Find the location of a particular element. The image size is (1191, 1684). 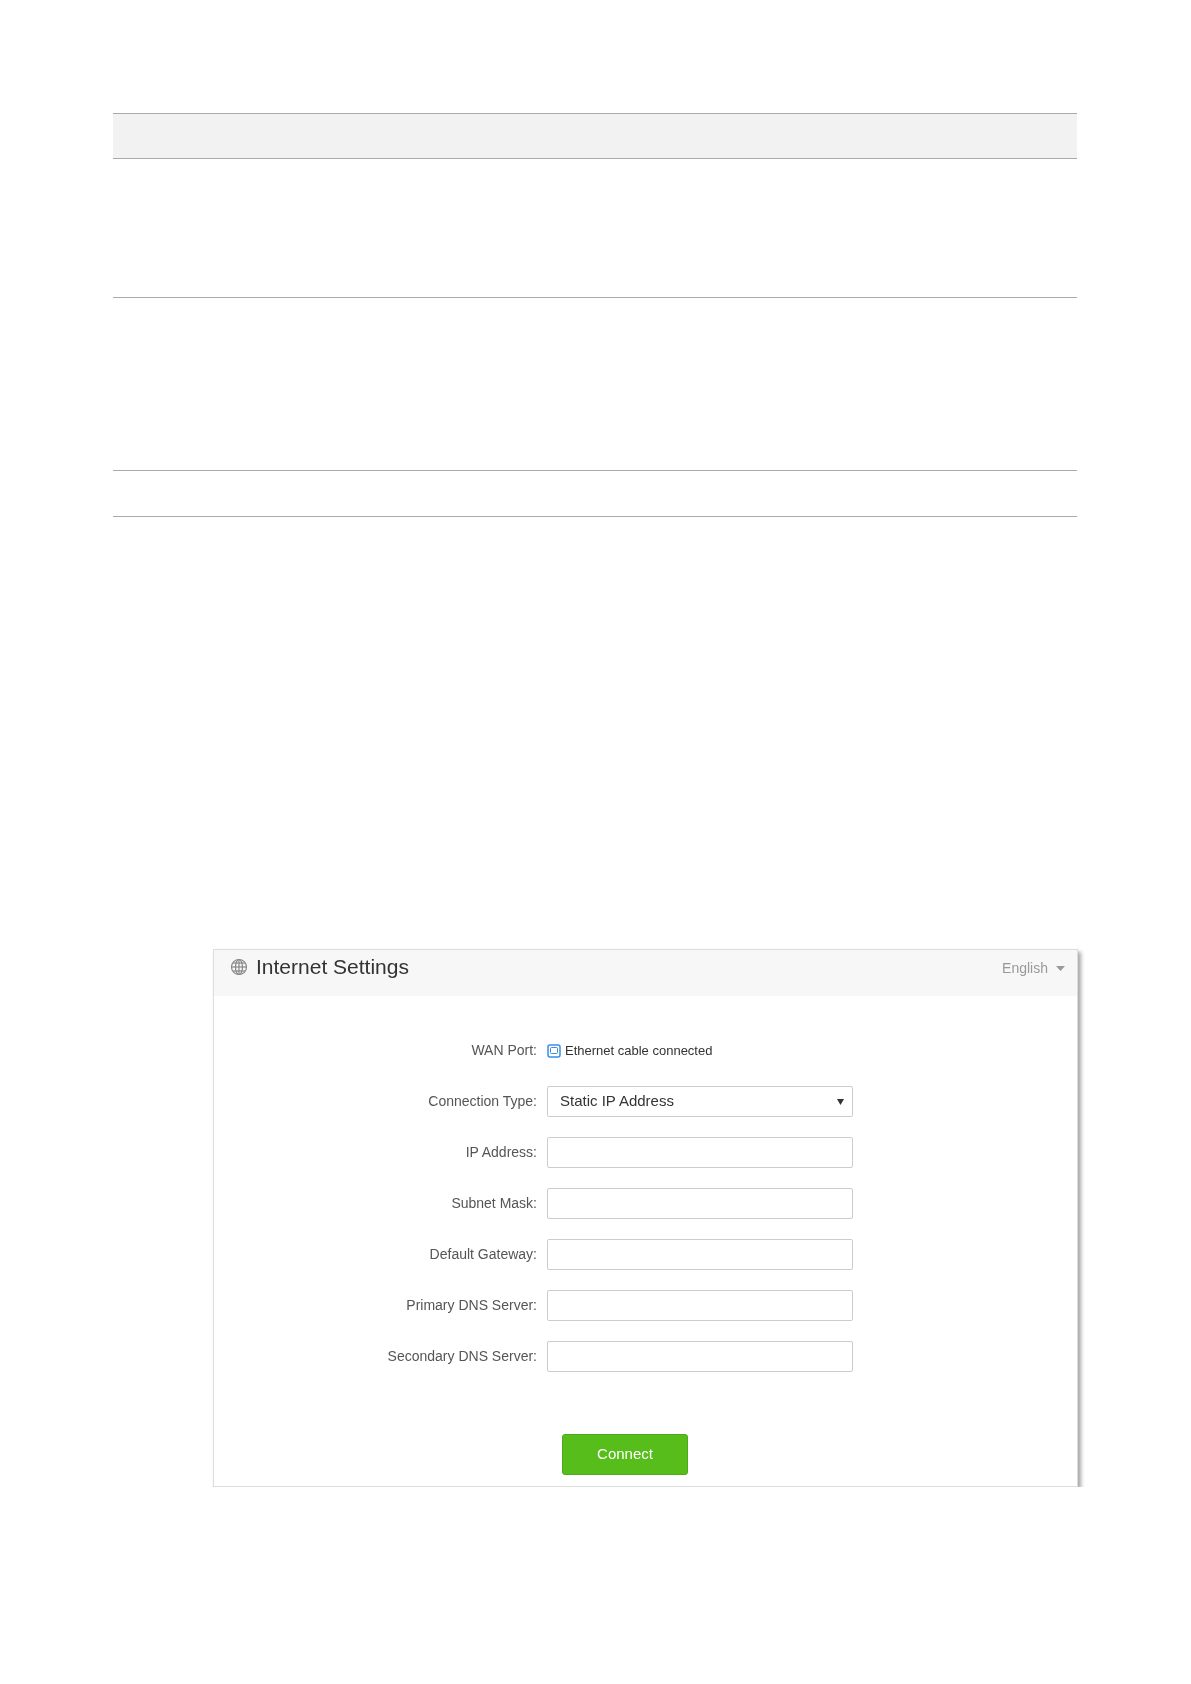

field-label: Secondary DNS Server: is located at coordinates (462, 1356).